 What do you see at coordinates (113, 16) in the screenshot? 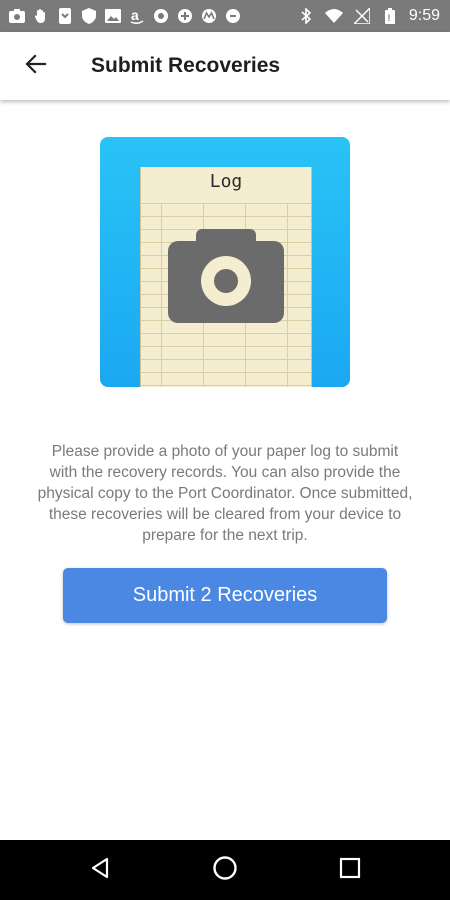
I see `image-icon` at bounding box center [113, 16].